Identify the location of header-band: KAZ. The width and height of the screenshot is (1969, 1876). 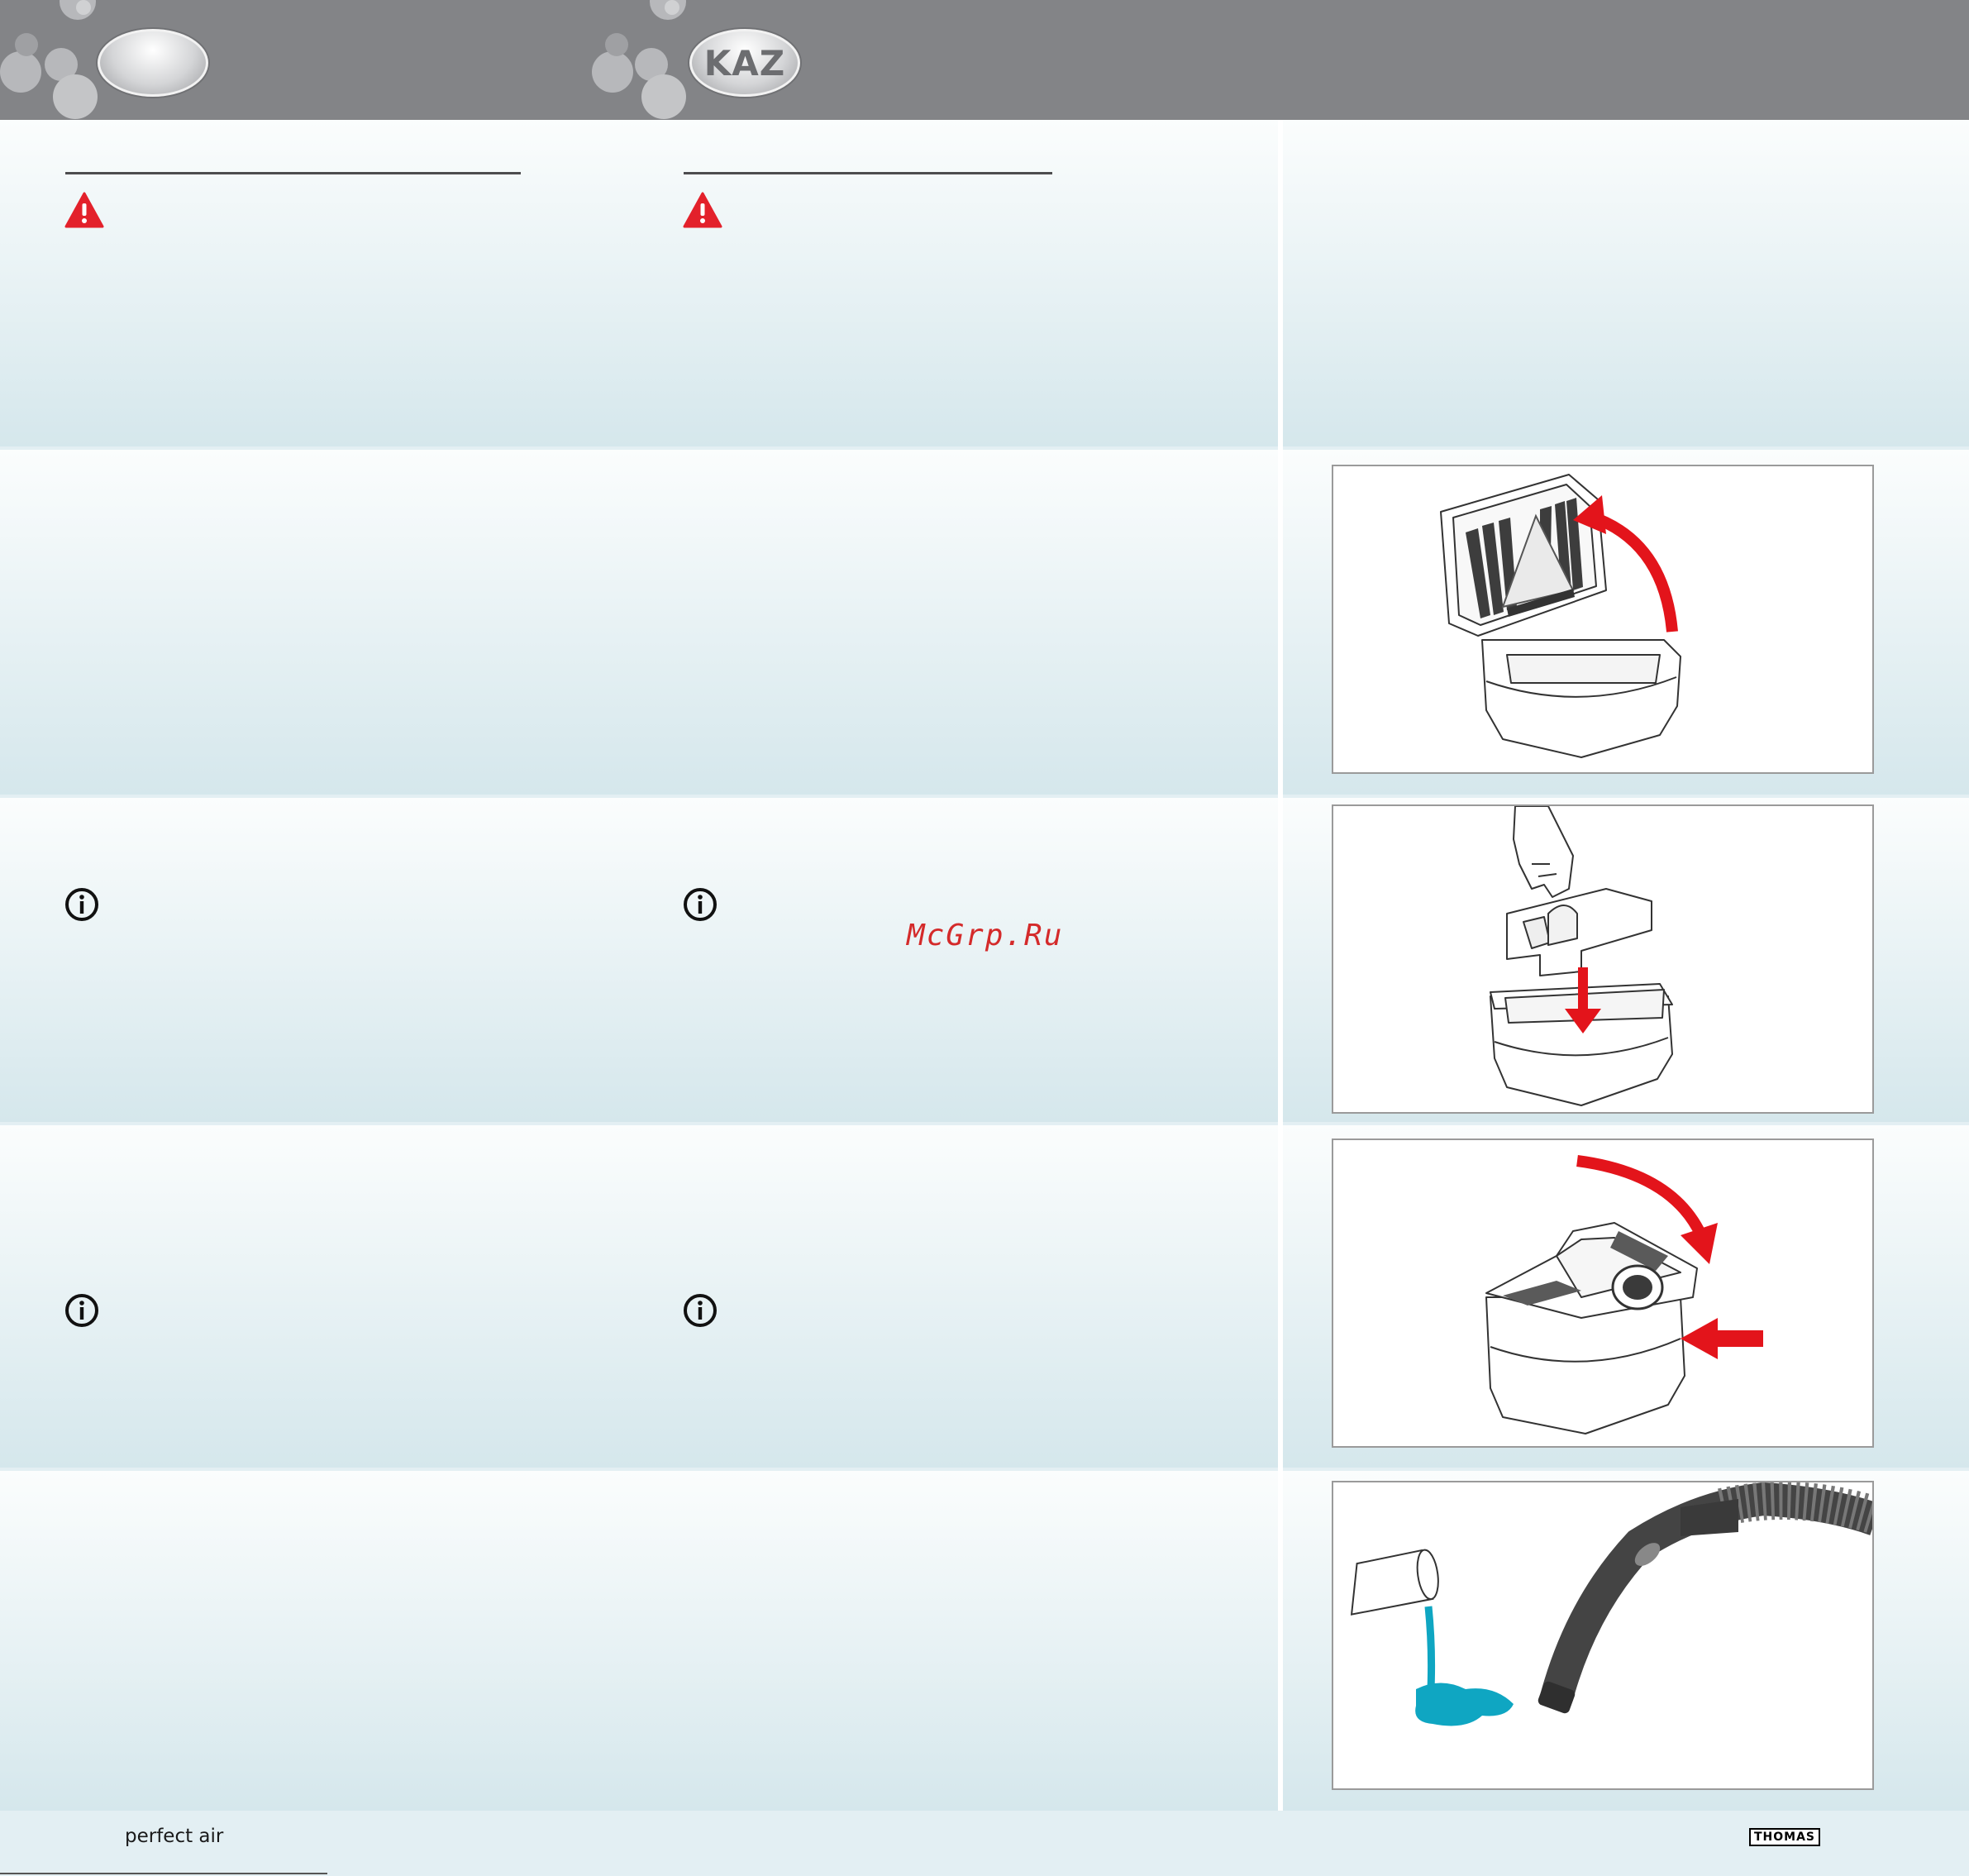
(984, 60).